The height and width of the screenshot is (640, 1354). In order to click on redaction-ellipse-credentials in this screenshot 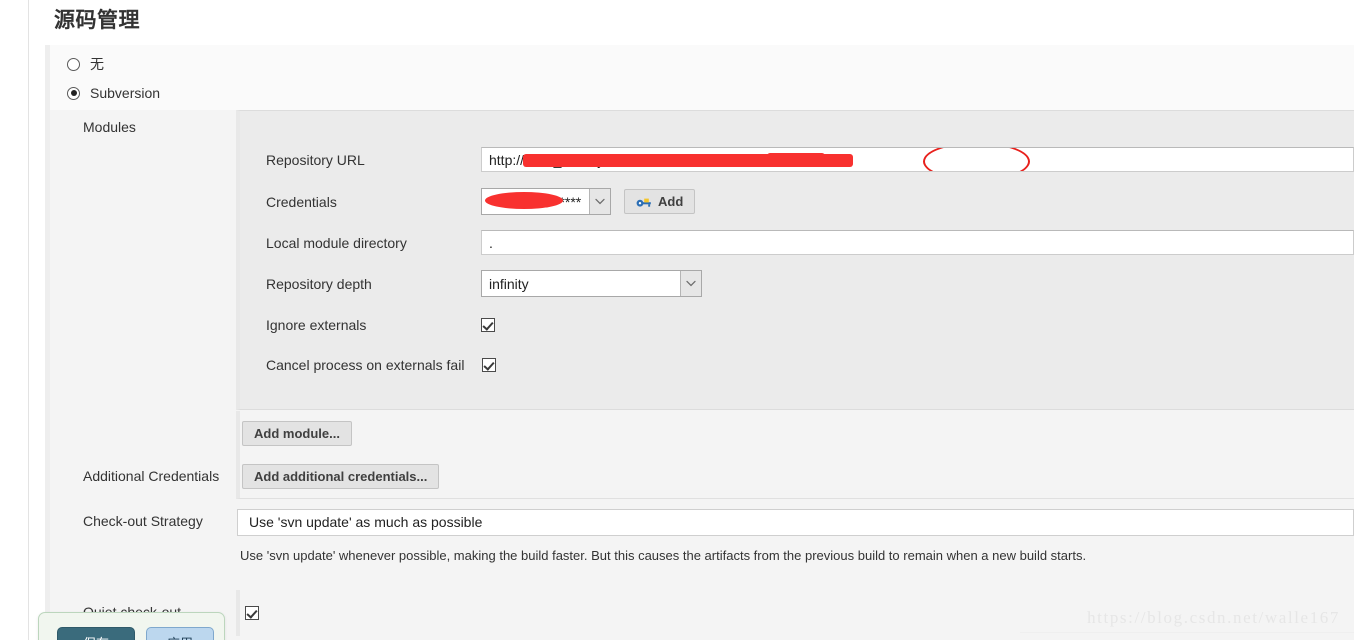, I will do `click(524, 200)`.